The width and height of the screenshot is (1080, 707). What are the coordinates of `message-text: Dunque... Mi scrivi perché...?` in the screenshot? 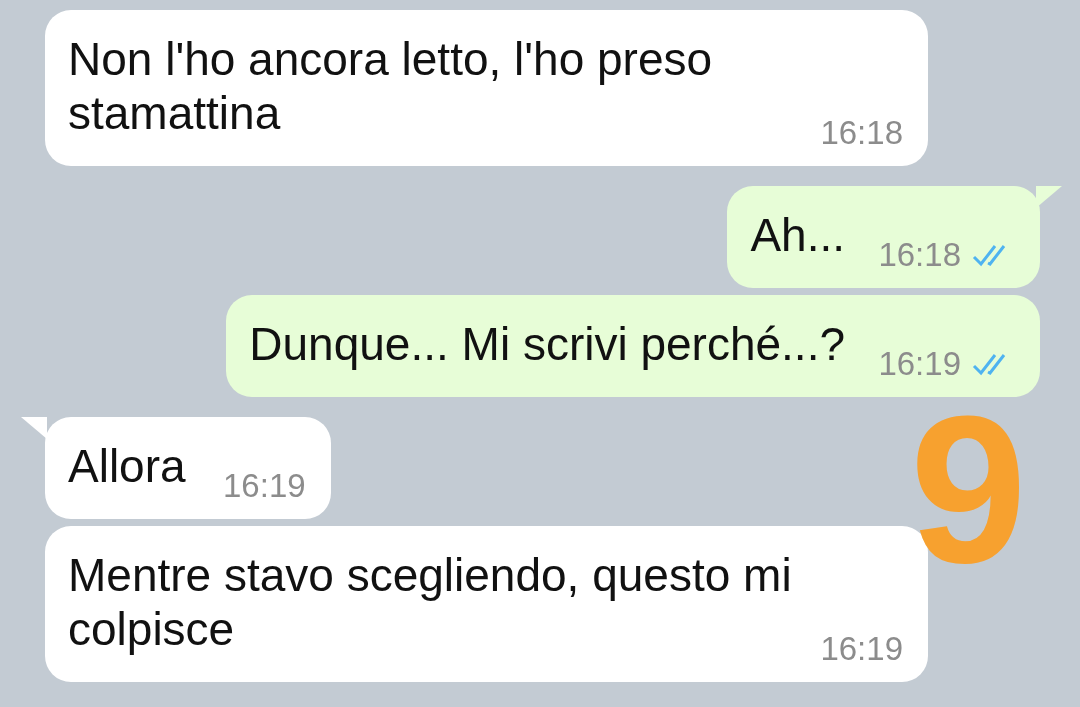 It's located at (547, 344).